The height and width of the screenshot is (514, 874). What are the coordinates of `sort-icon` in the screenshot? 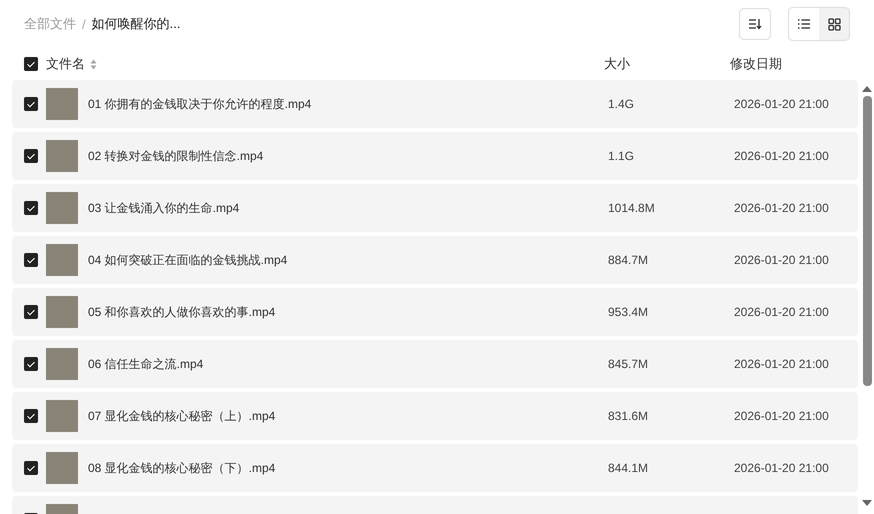 It's located at (755, 24).